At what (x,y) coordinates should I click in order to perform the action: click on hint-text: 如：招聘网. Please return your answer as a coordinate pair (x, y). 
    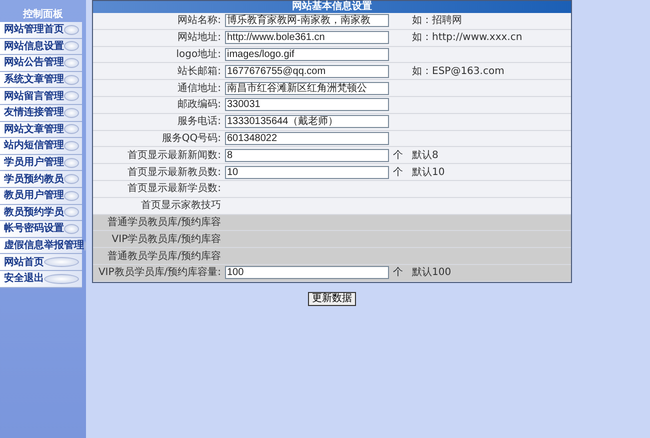
    Looking at the image, I should click on (437, 20).